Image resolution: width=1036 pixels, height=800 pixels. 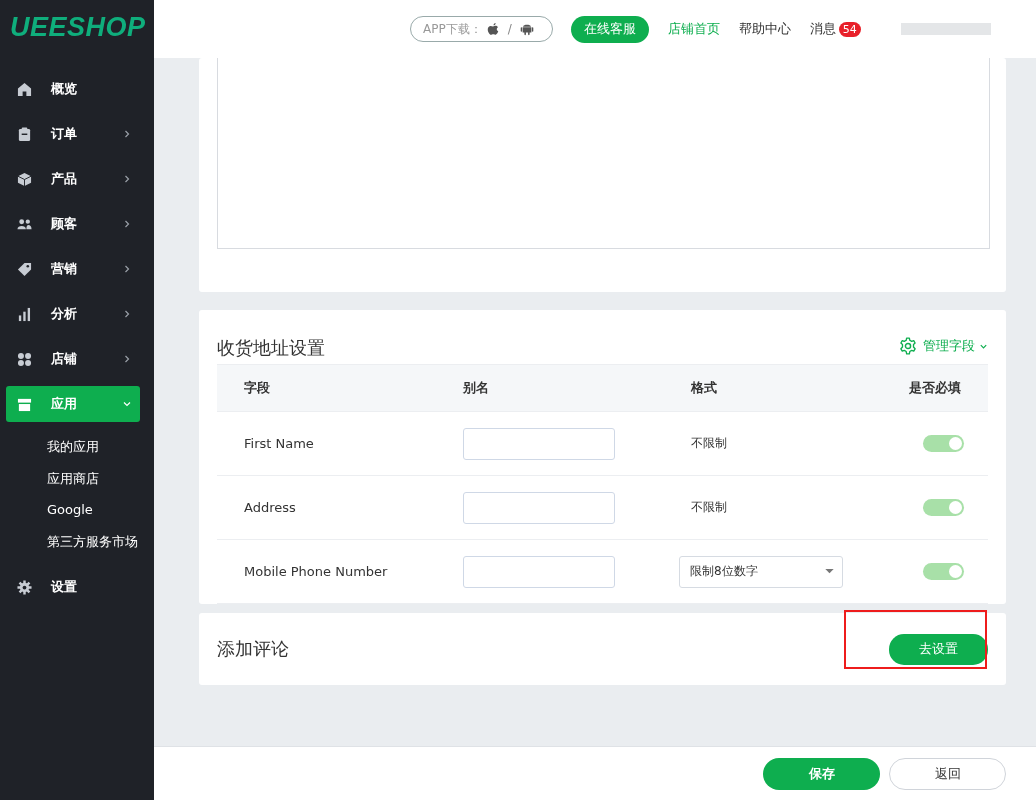 What do you see at coordinates (761, 571) in the screenshot?
I see `format-dropdown: 限制8位数字` at bounding box center [761, 571].